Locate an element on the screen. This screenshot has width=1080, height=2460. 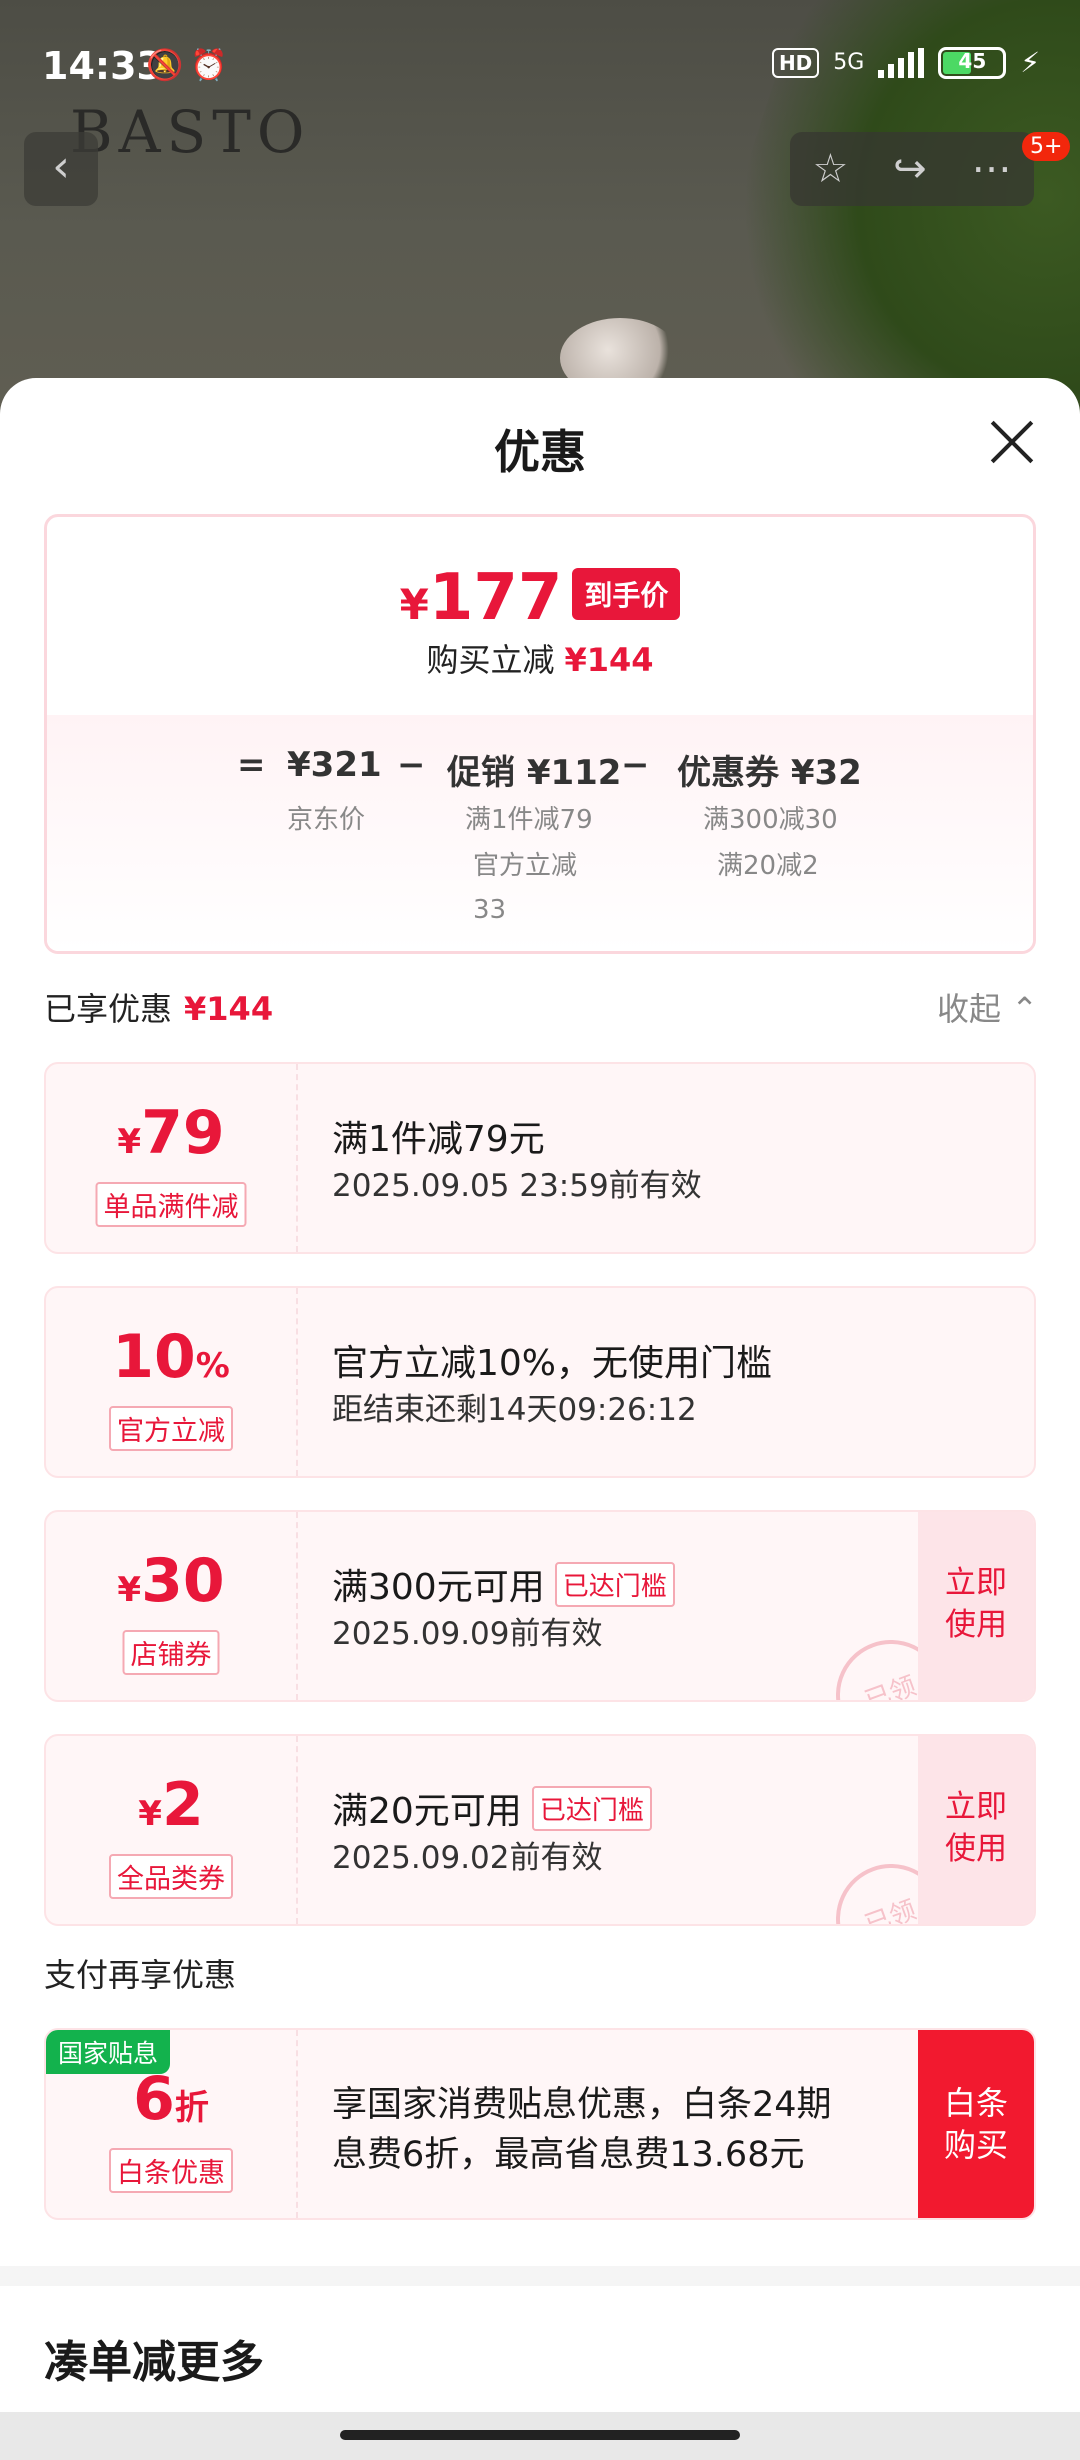
share-icon: ↪ is located at coordinates (910, 169).